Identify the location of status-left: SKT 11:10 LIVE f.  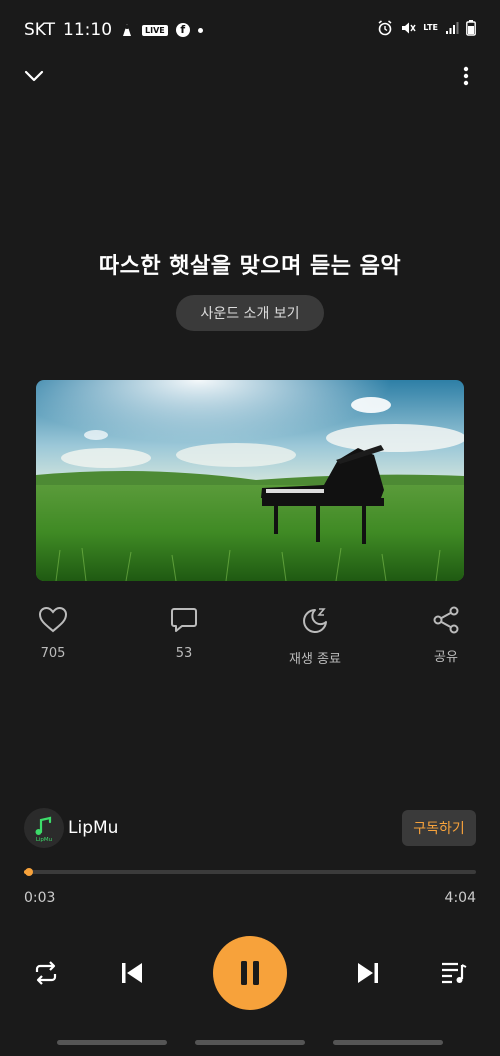
(113, 30).